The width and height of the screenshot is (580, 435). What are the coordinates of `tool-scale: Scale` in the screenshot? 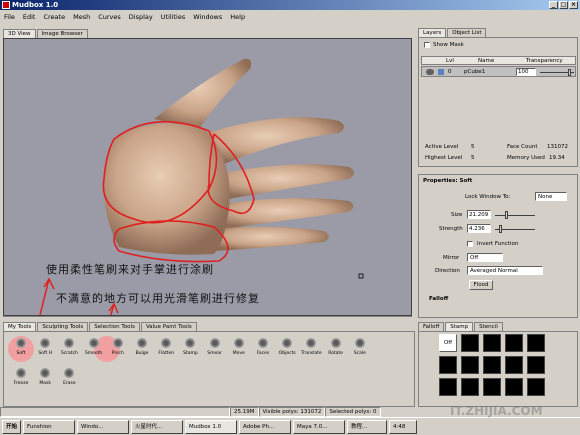 It's located at (360, 347).